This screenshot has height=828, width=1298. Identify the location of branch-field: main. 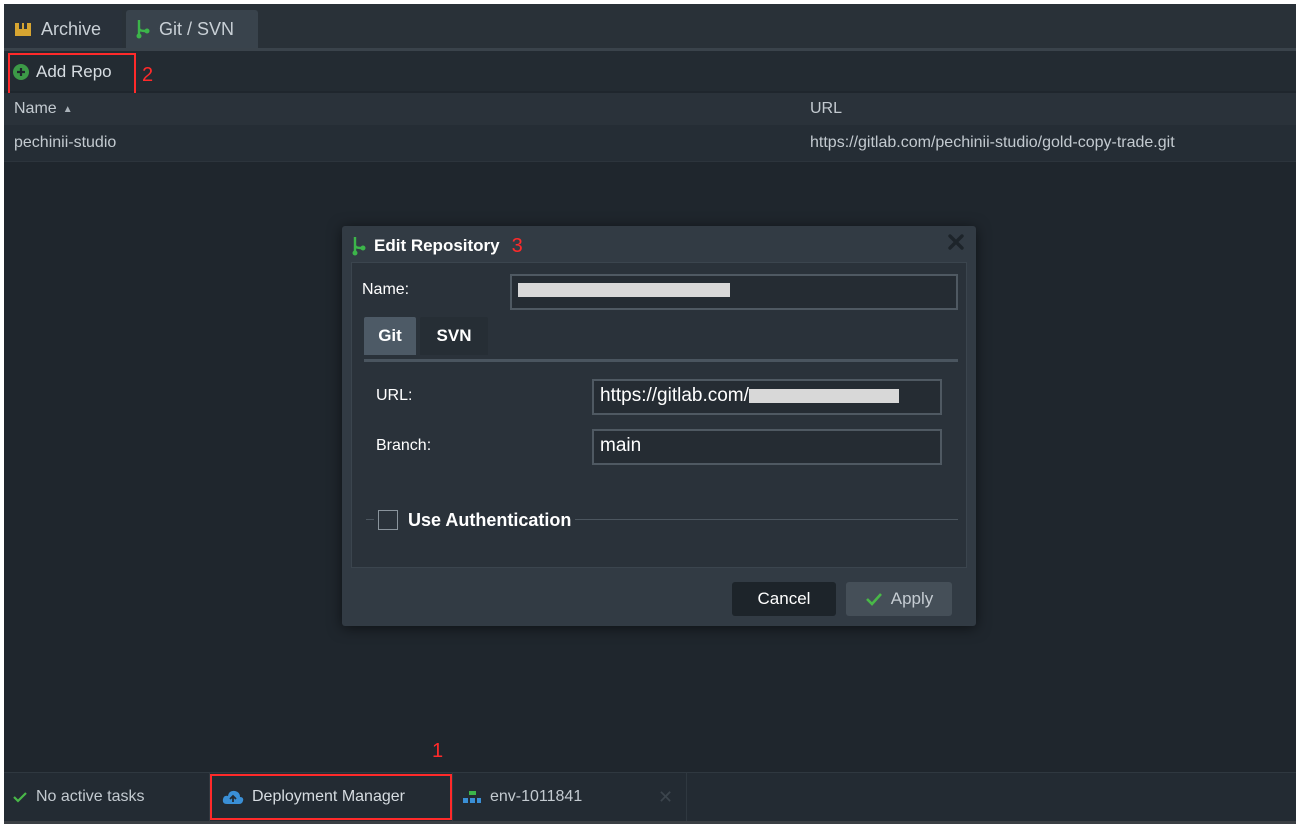
(767, 447).